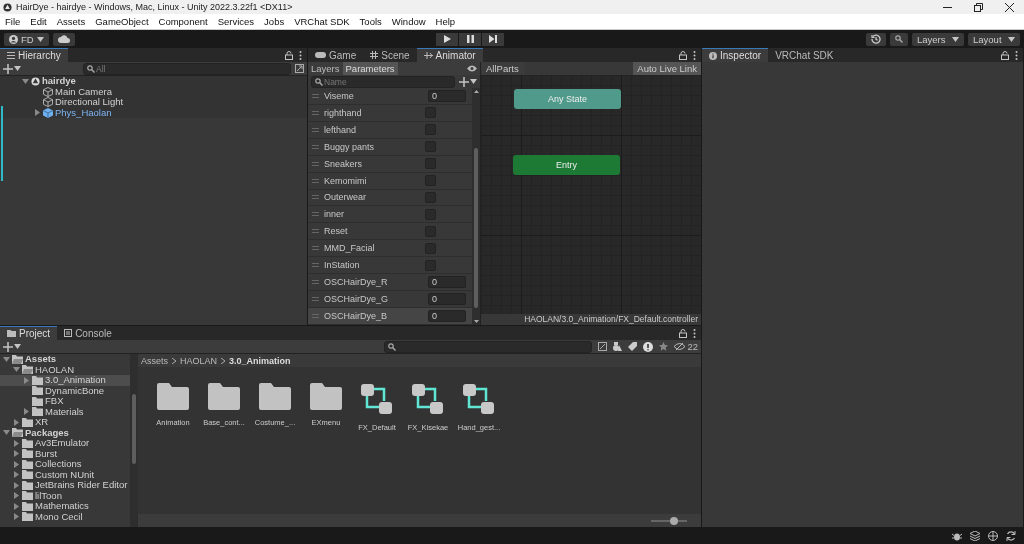 The width and height of the screenshot is (1024, 544). Describe the element at coordinates (65, 443) in the screenshot. I see `folder-tree-item: Av3Emulator` at that location.